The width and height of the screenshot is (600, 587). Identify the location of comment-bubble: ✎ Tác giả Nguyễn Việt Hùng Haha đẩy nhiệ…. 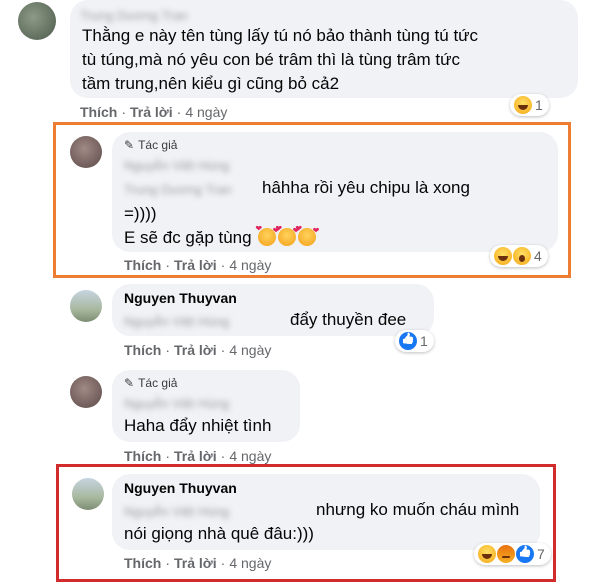
(206, 406).